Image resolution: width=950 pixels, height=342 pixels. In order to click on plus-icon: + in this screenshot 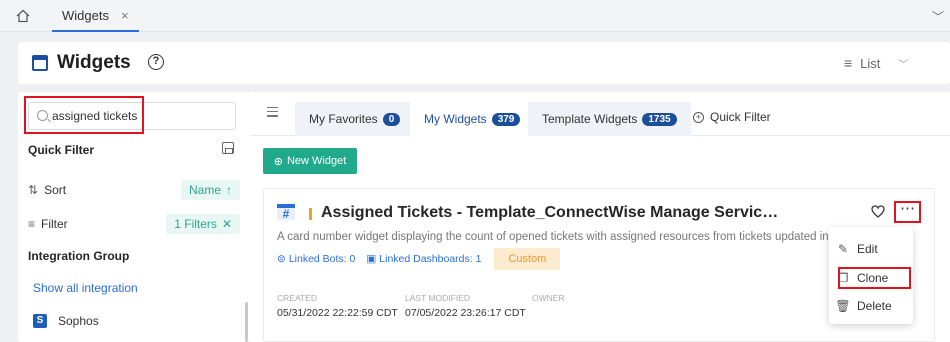, I will do `click(698, 117)`.